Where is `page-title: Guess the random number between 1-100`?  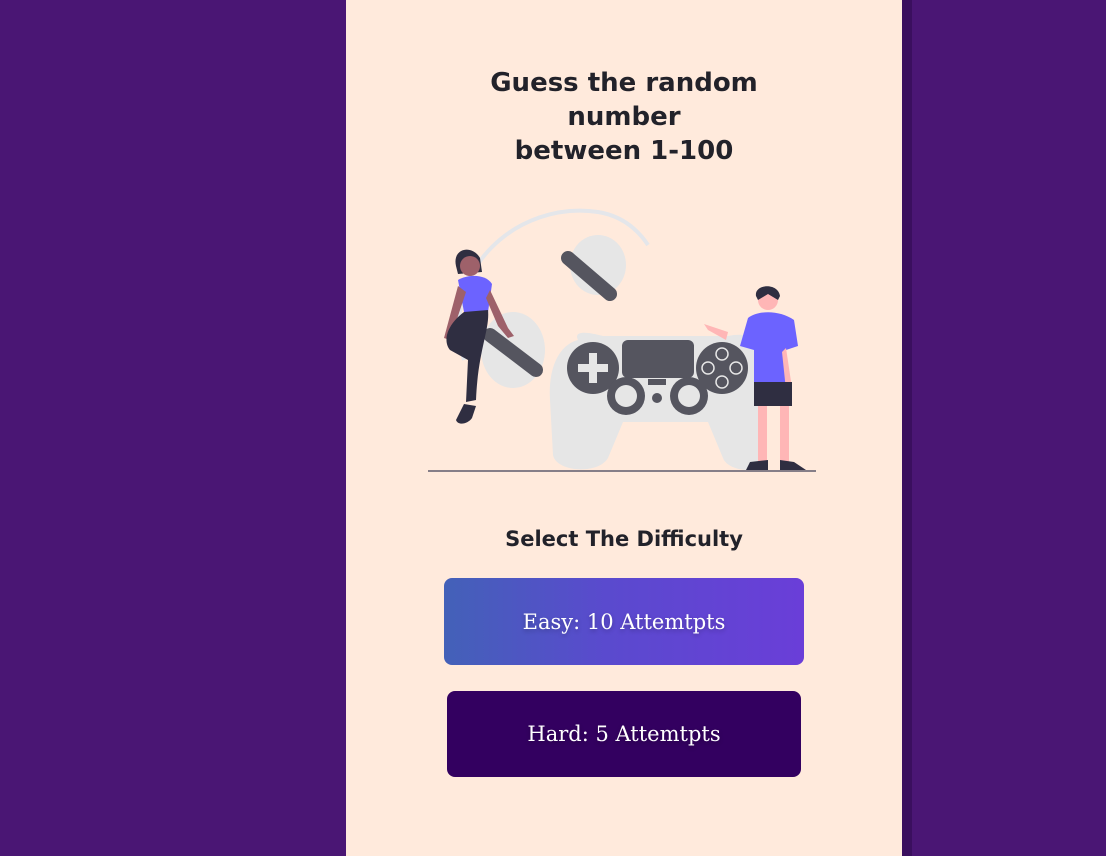 page-title: Guess the random number between 1-100 is located at coordinates (624, 117).